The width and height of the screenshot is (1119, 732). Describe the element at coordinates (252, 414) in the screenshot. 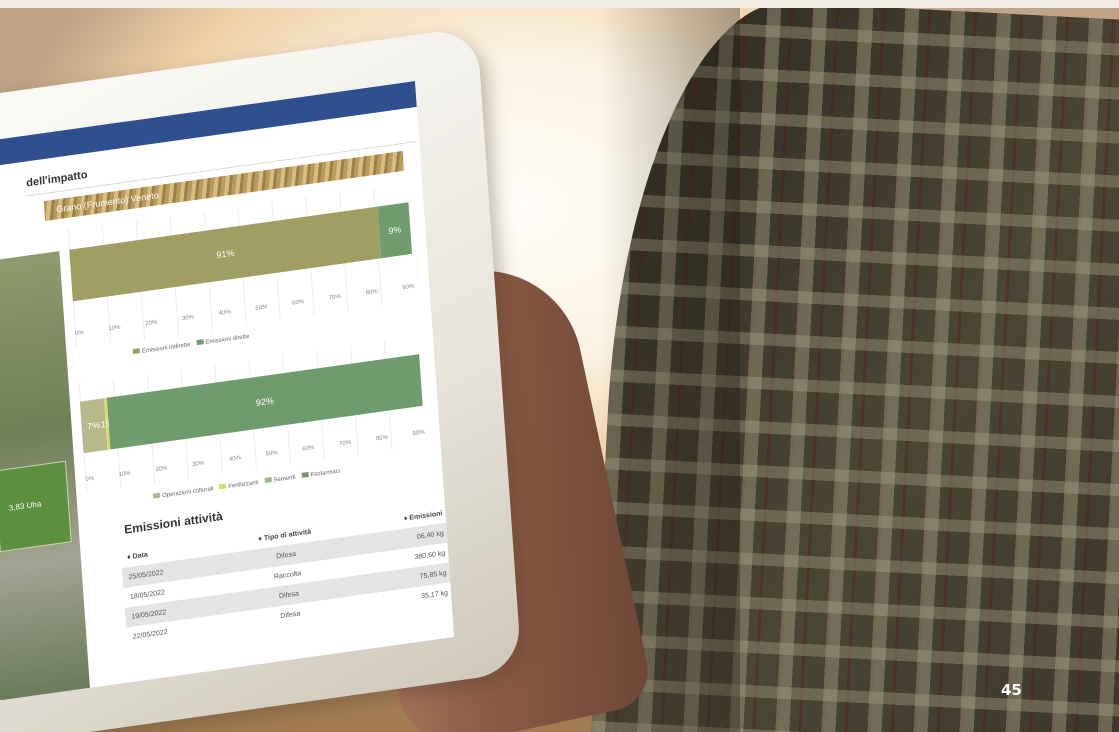

I see `activity-split-chart: 7% 1% 92% 0% 10% 20% 30% 40% 50% 60% 70% 80% 90%` at that location.